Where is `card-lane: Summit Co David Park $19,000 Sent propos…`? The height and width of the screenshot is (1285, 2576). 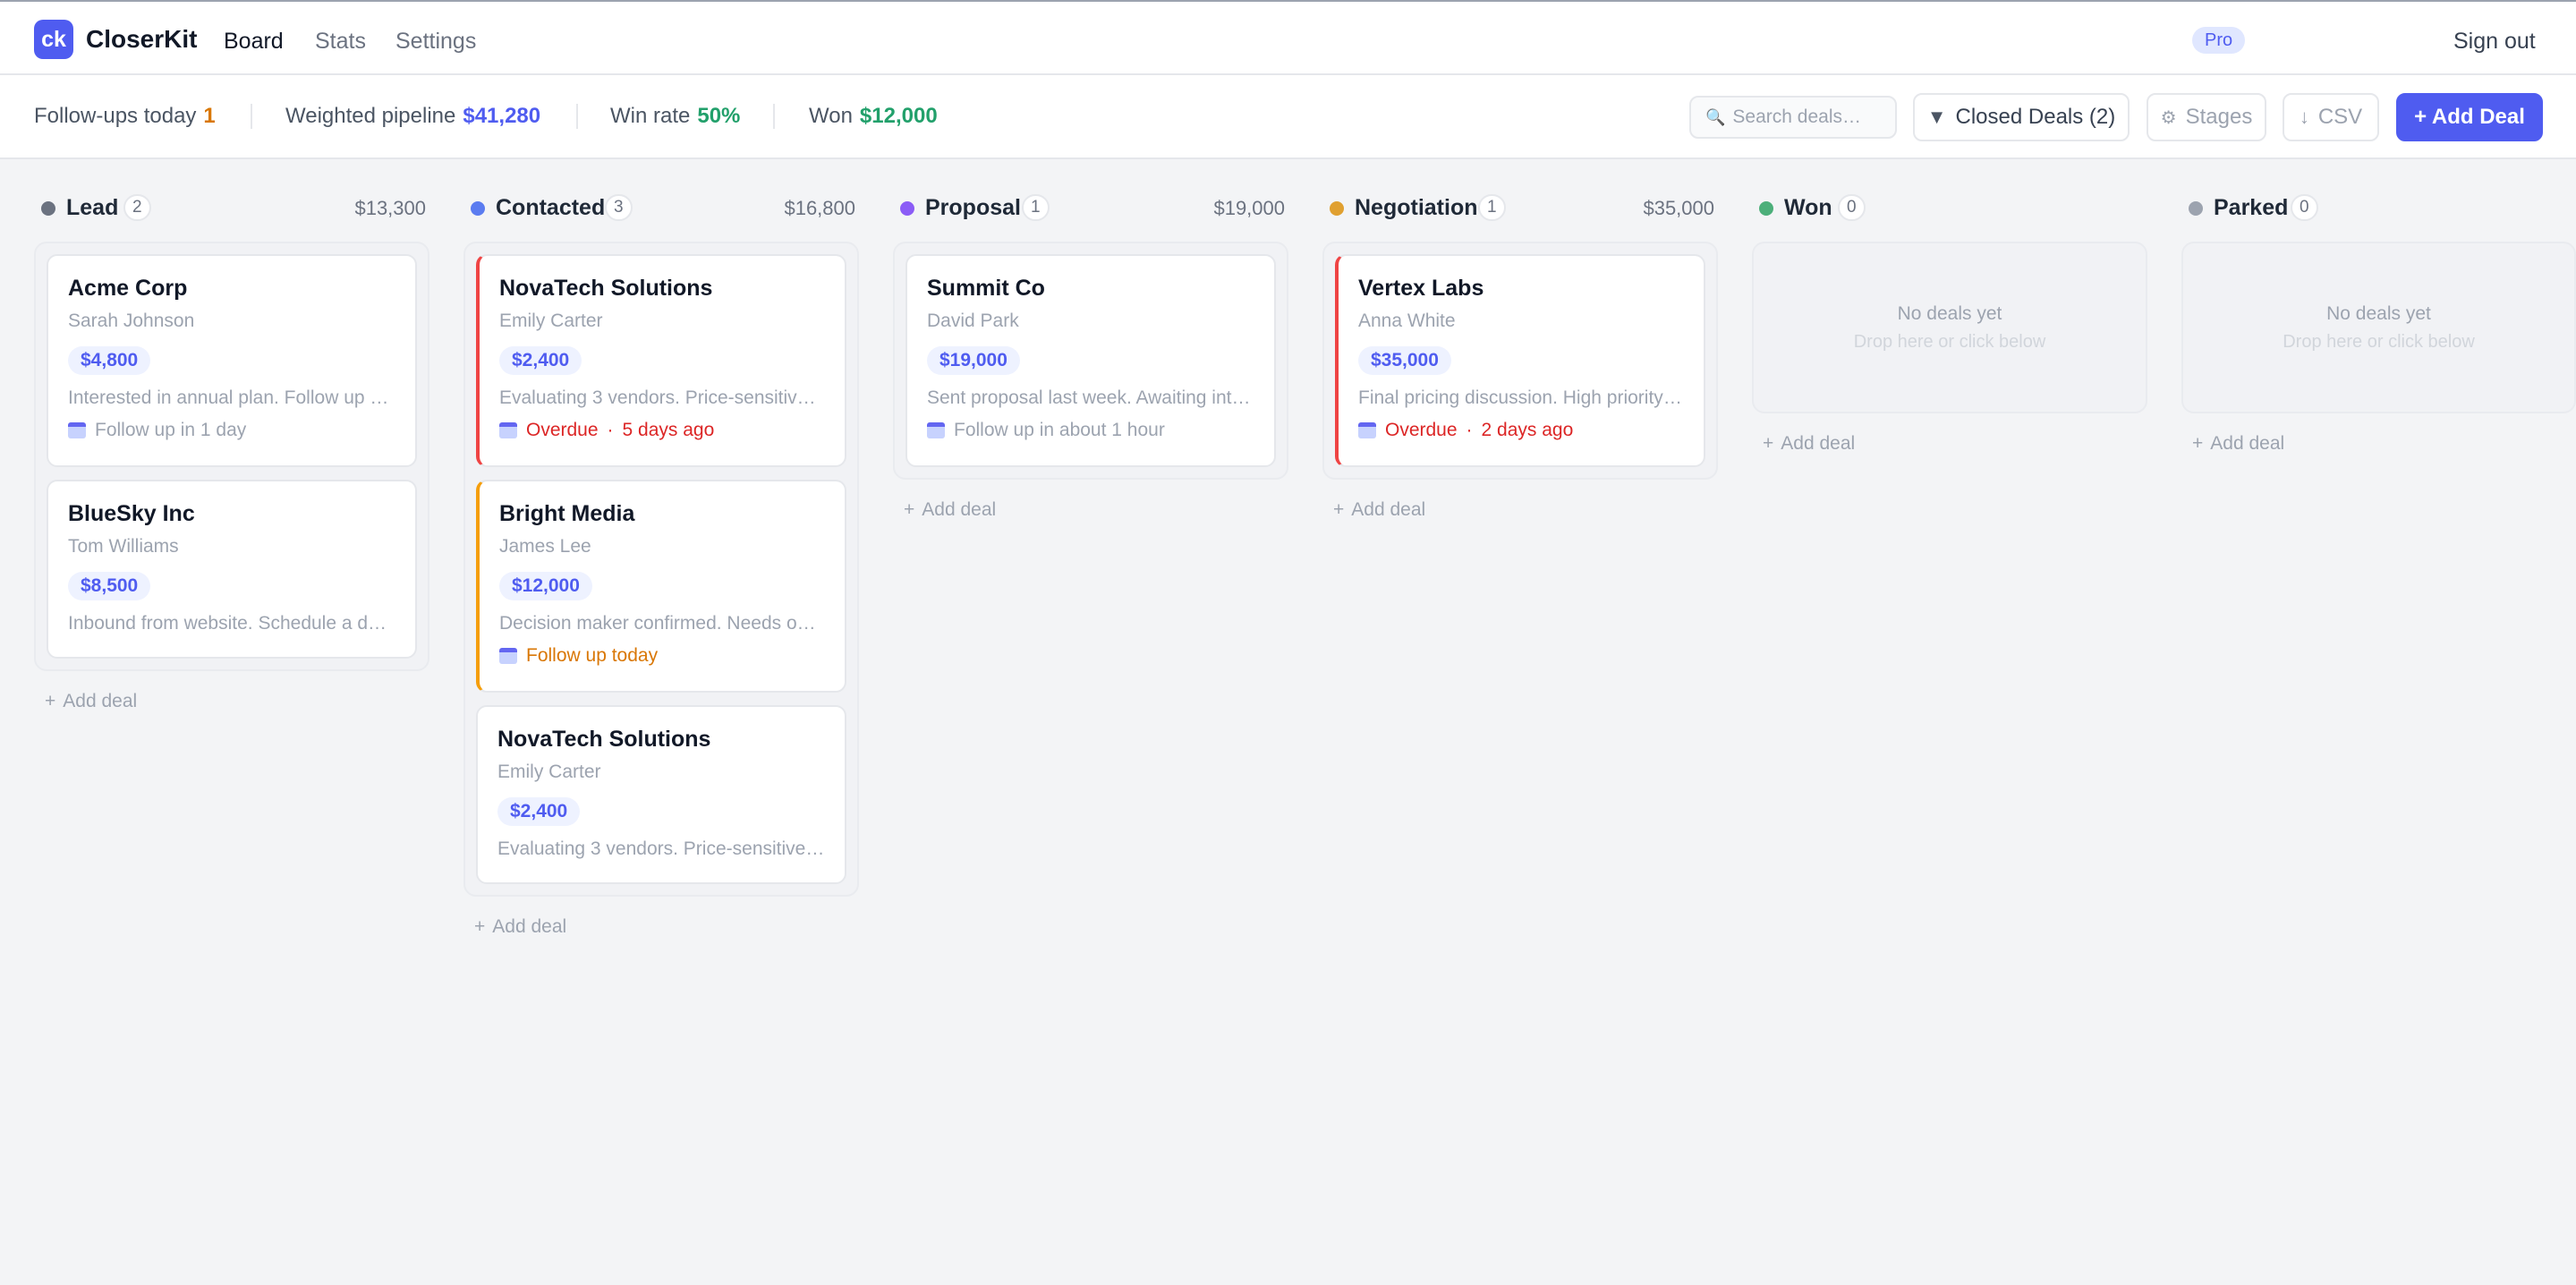
card-lane: Summit Co David Park $19,000 Sent propos… is located at coordinates (1090, 361).